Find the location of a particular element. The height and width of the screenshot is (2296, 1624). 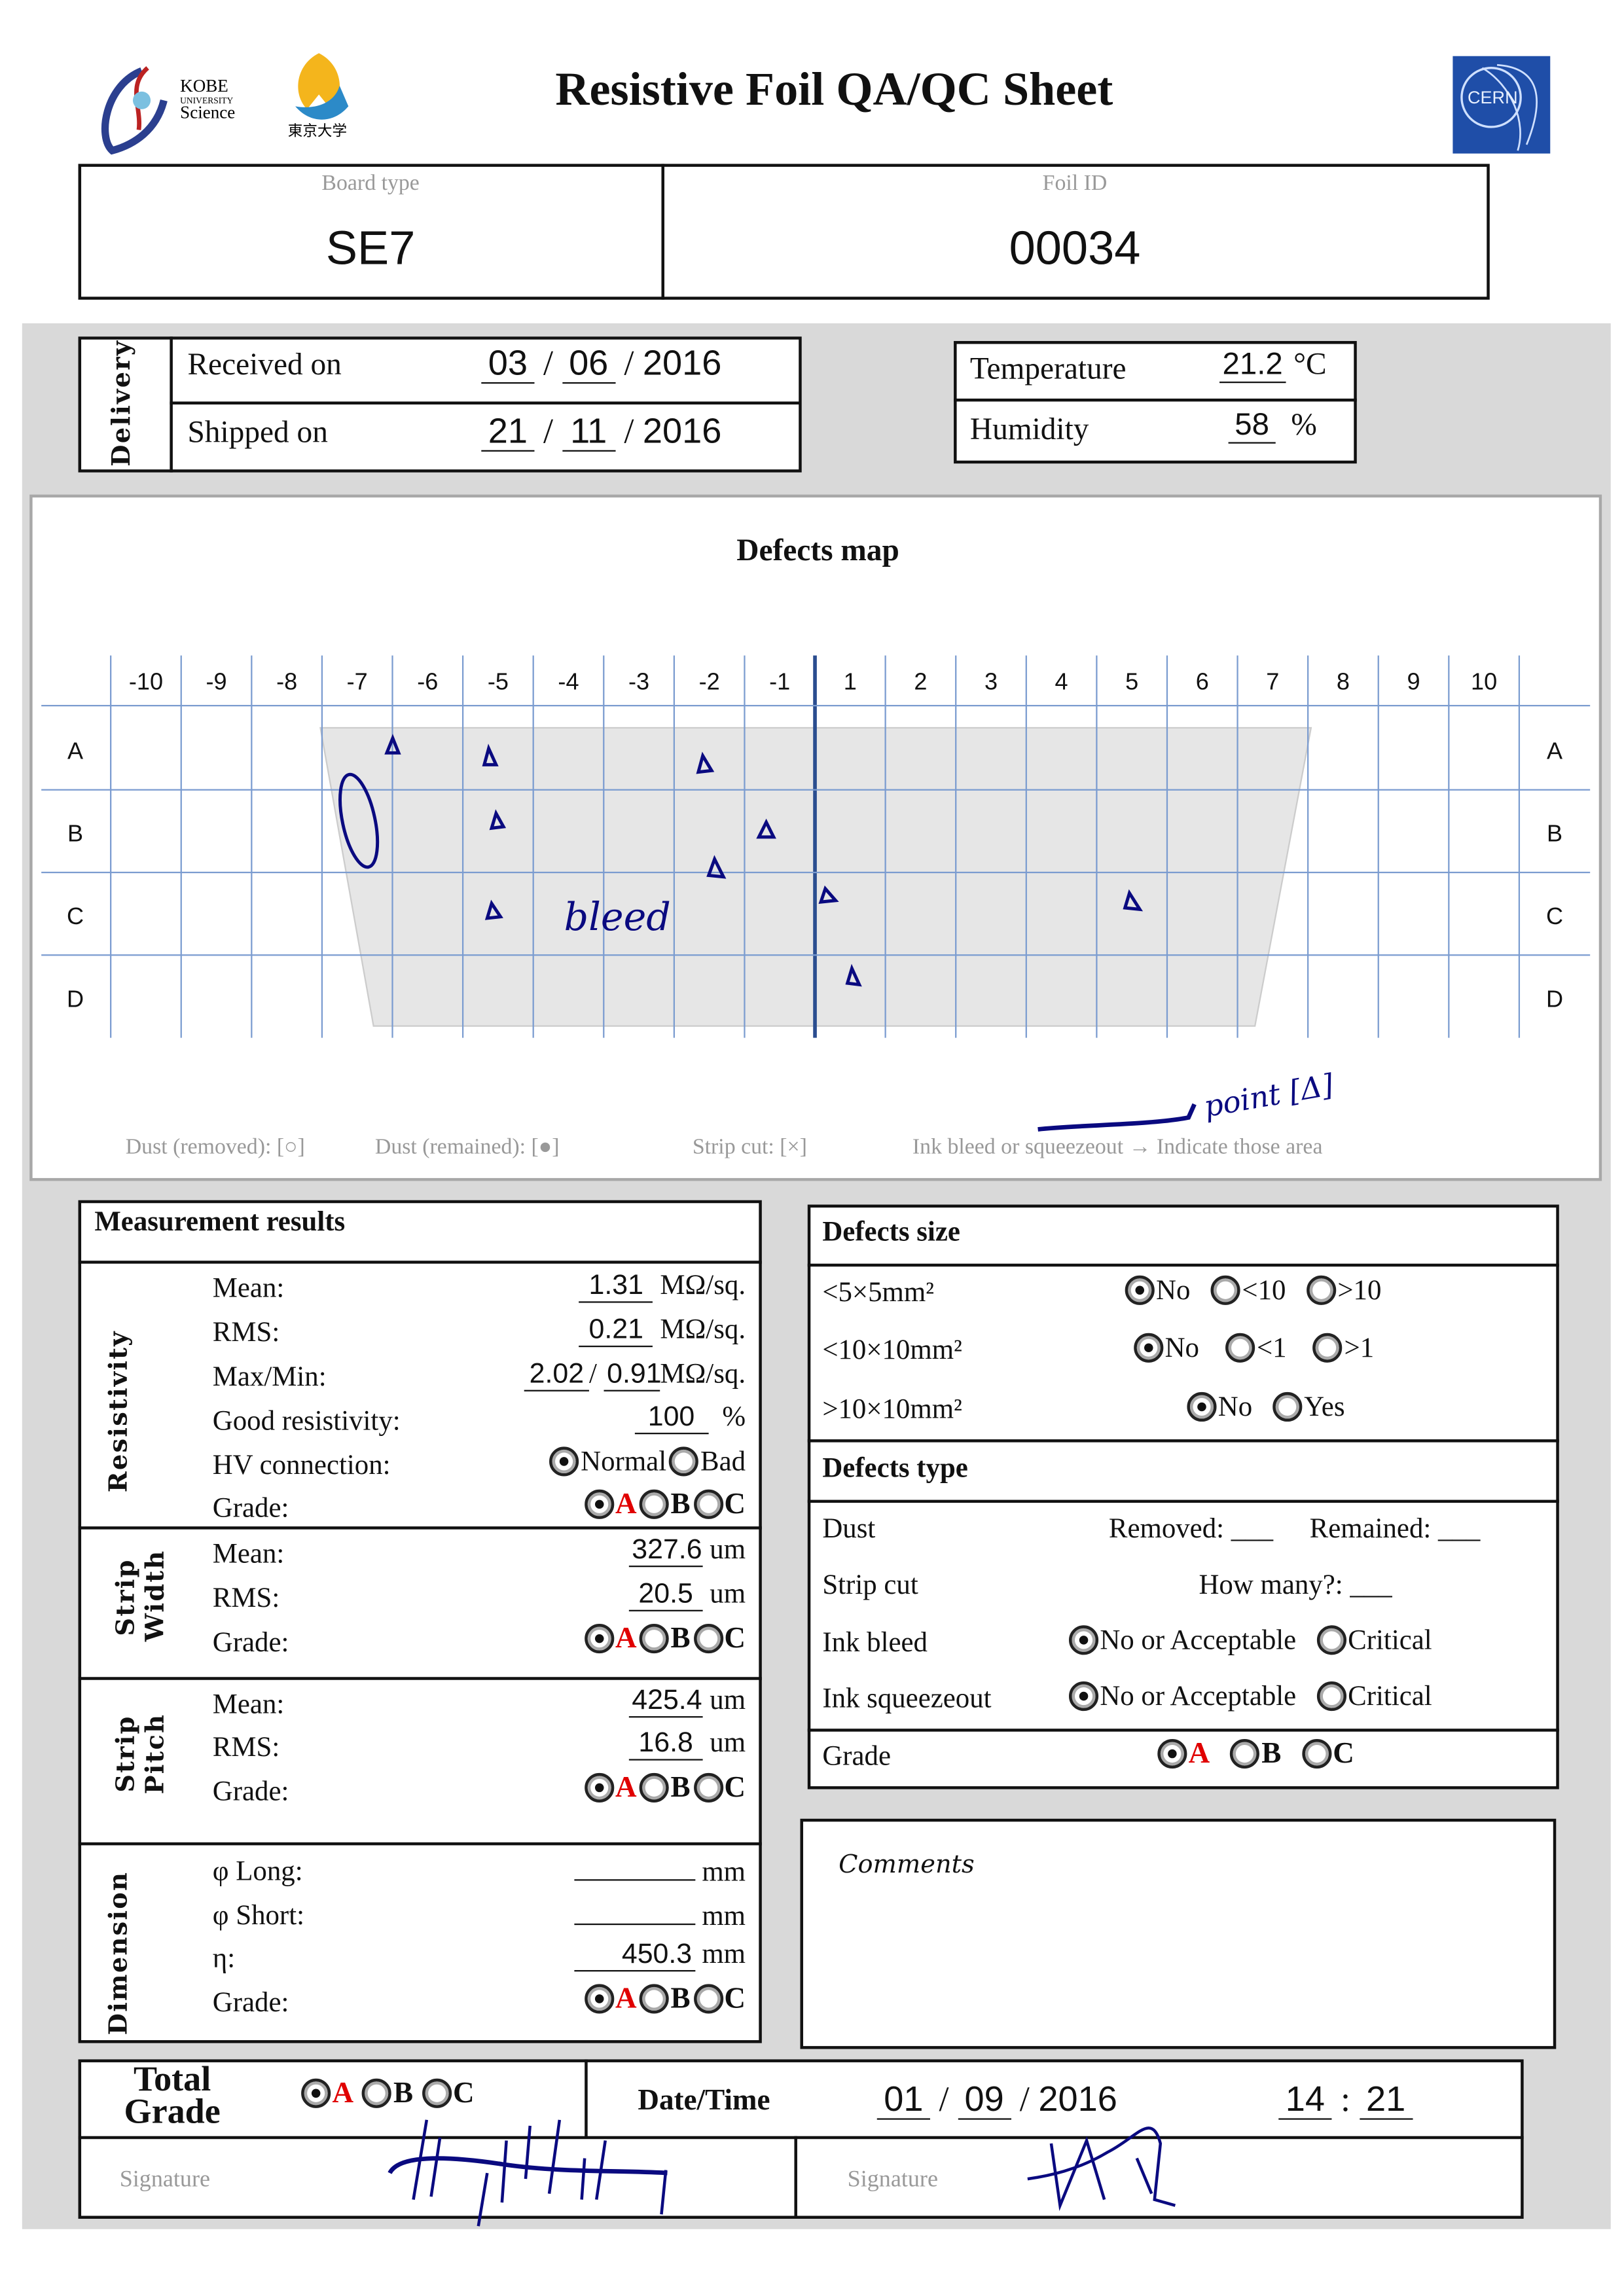

sw-rms-value: 20.5 is located at coordinates (665, 1595).